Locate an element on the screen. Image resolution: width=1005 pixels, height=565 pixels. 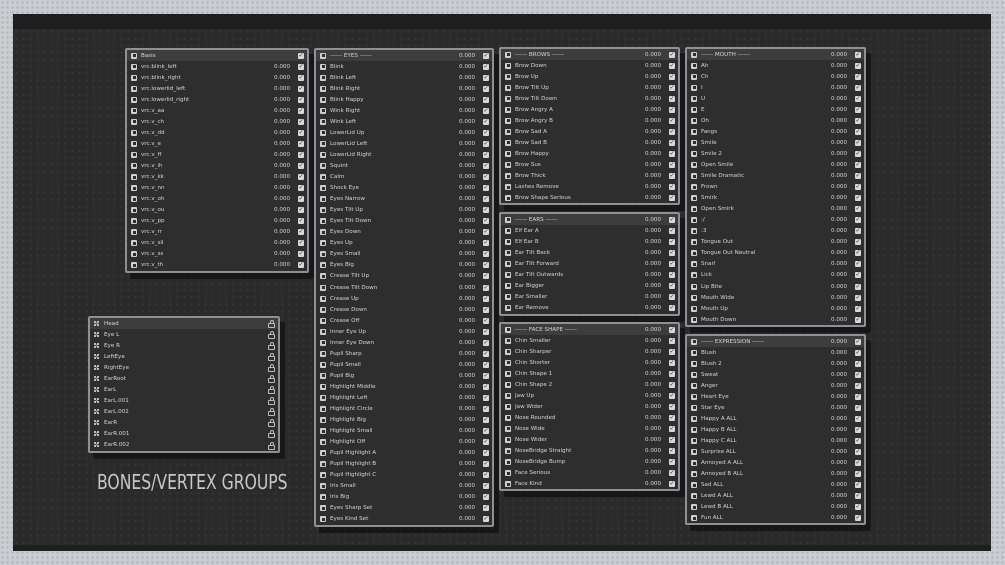
vertex-group-name: EarL.002 is located at coordinates (185, 412).